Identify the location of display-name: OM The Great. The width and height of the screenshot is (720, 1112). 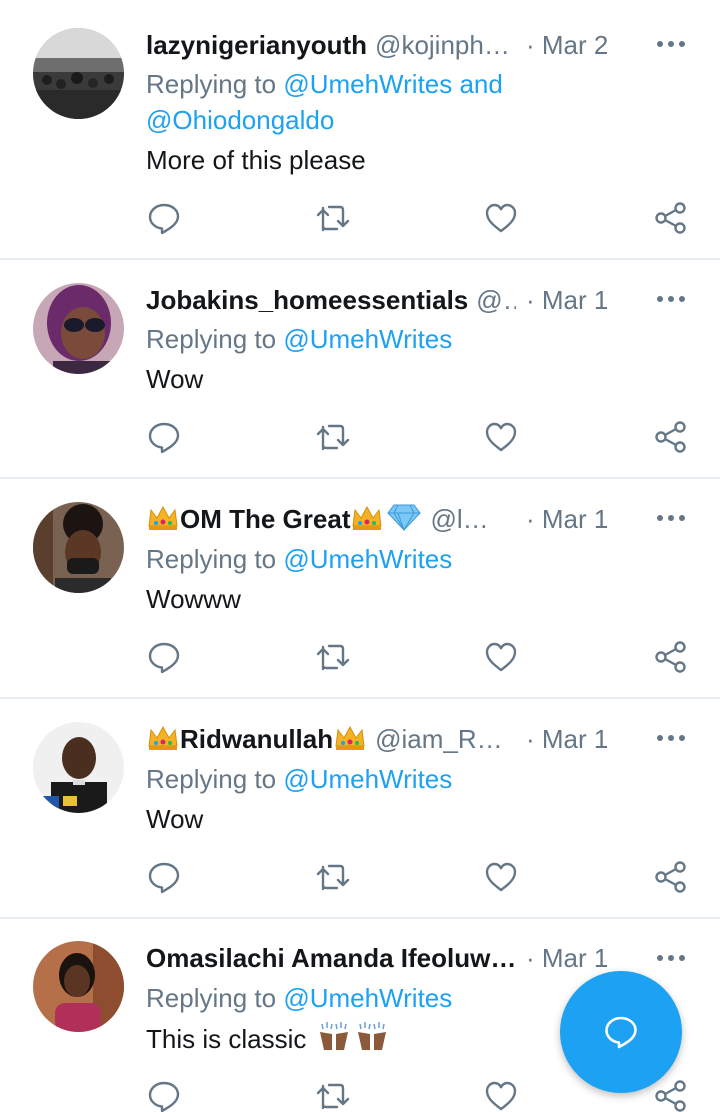
(284, 519).